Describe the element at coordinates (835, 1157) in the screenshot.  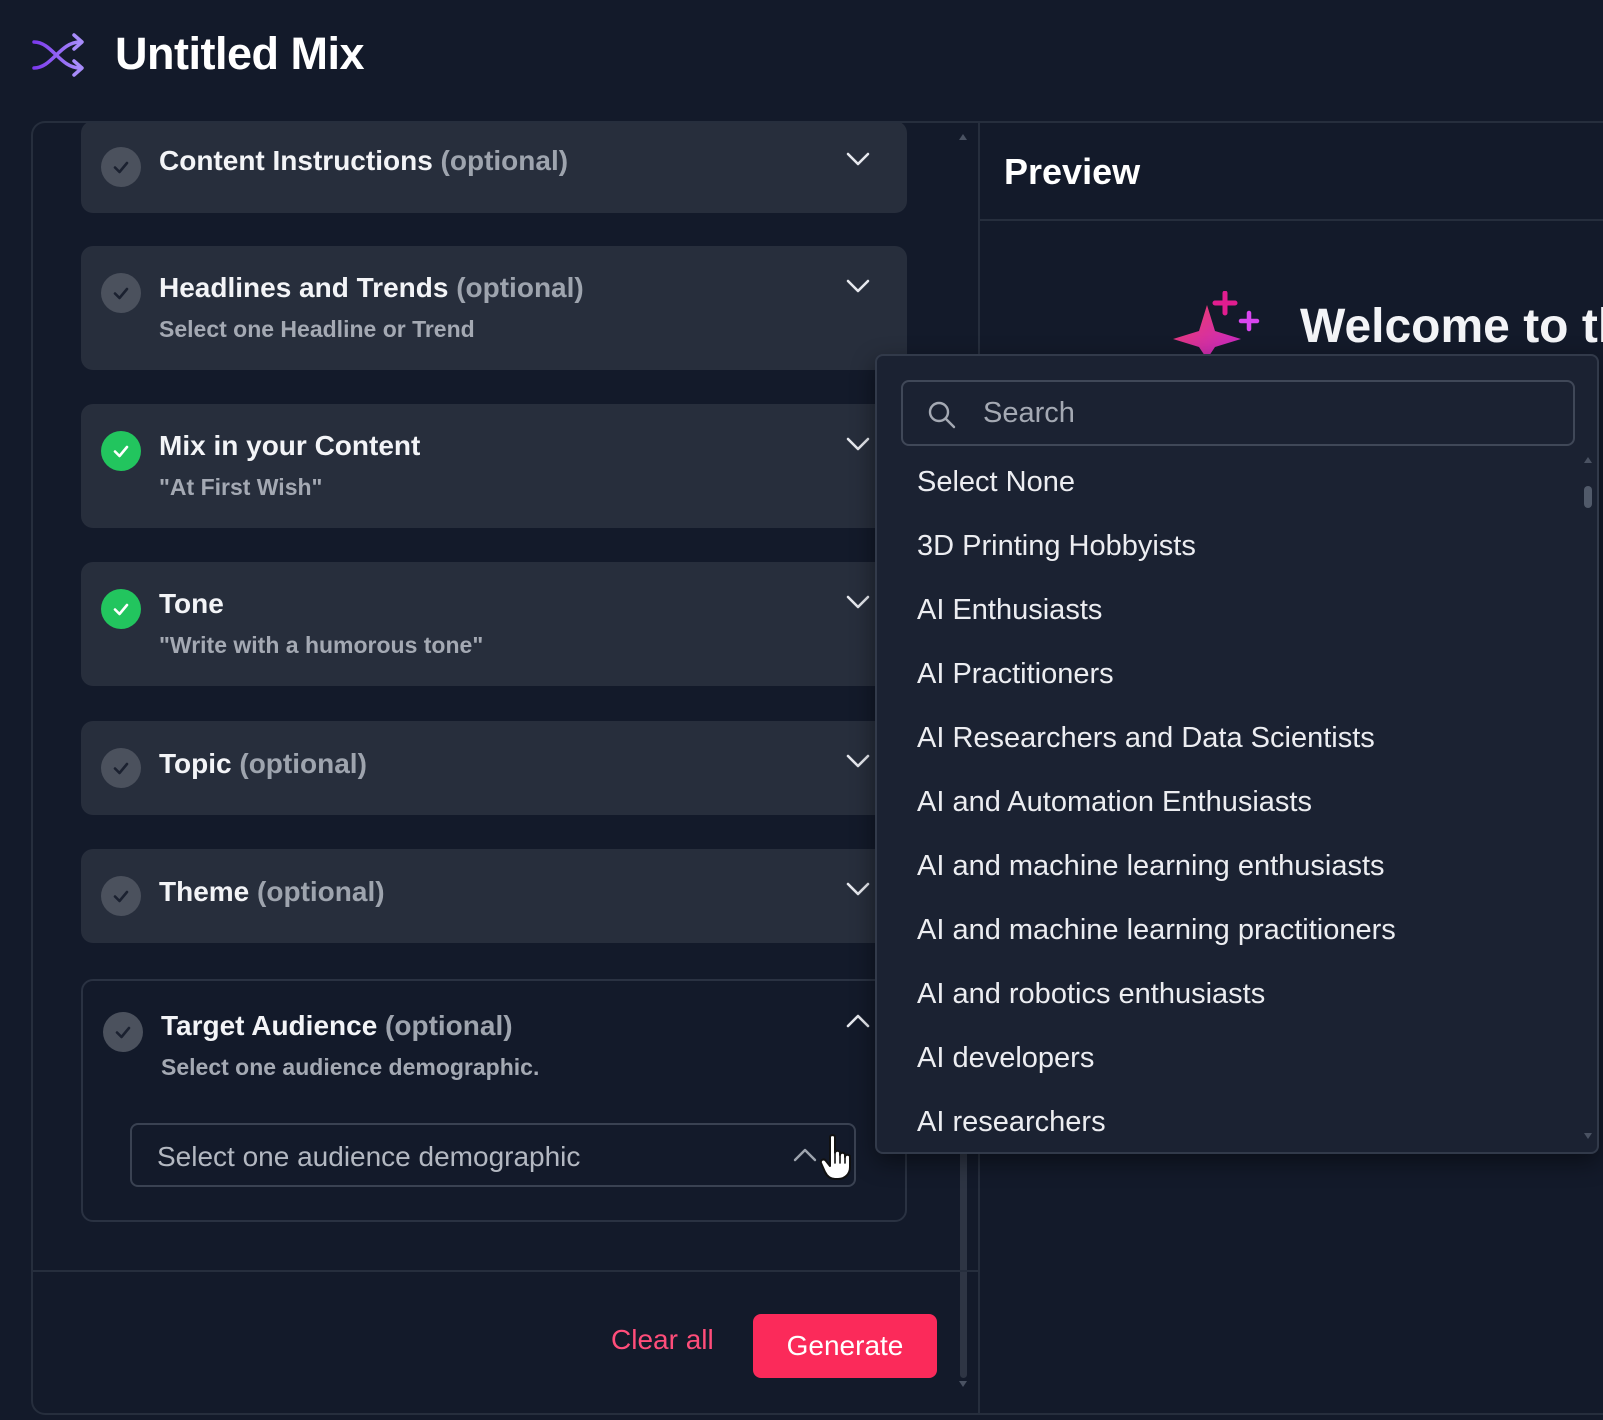
I see `hand-cursor-icon` at that location.